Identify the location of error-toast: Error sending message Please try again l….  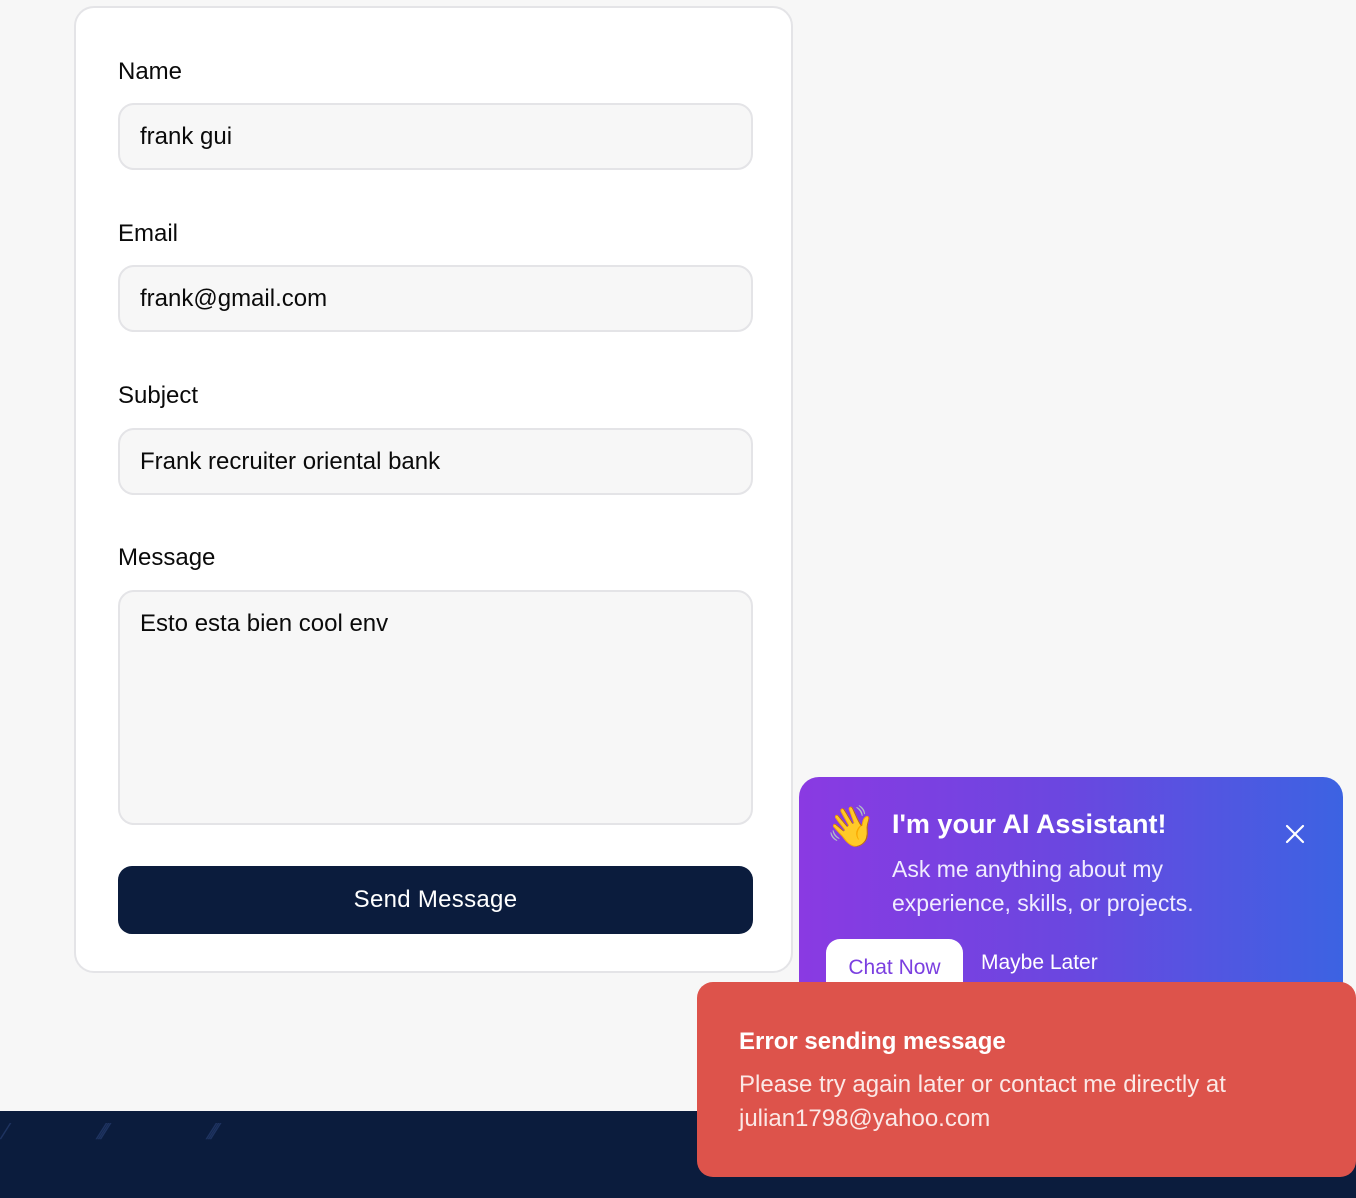
(1026, 1079).